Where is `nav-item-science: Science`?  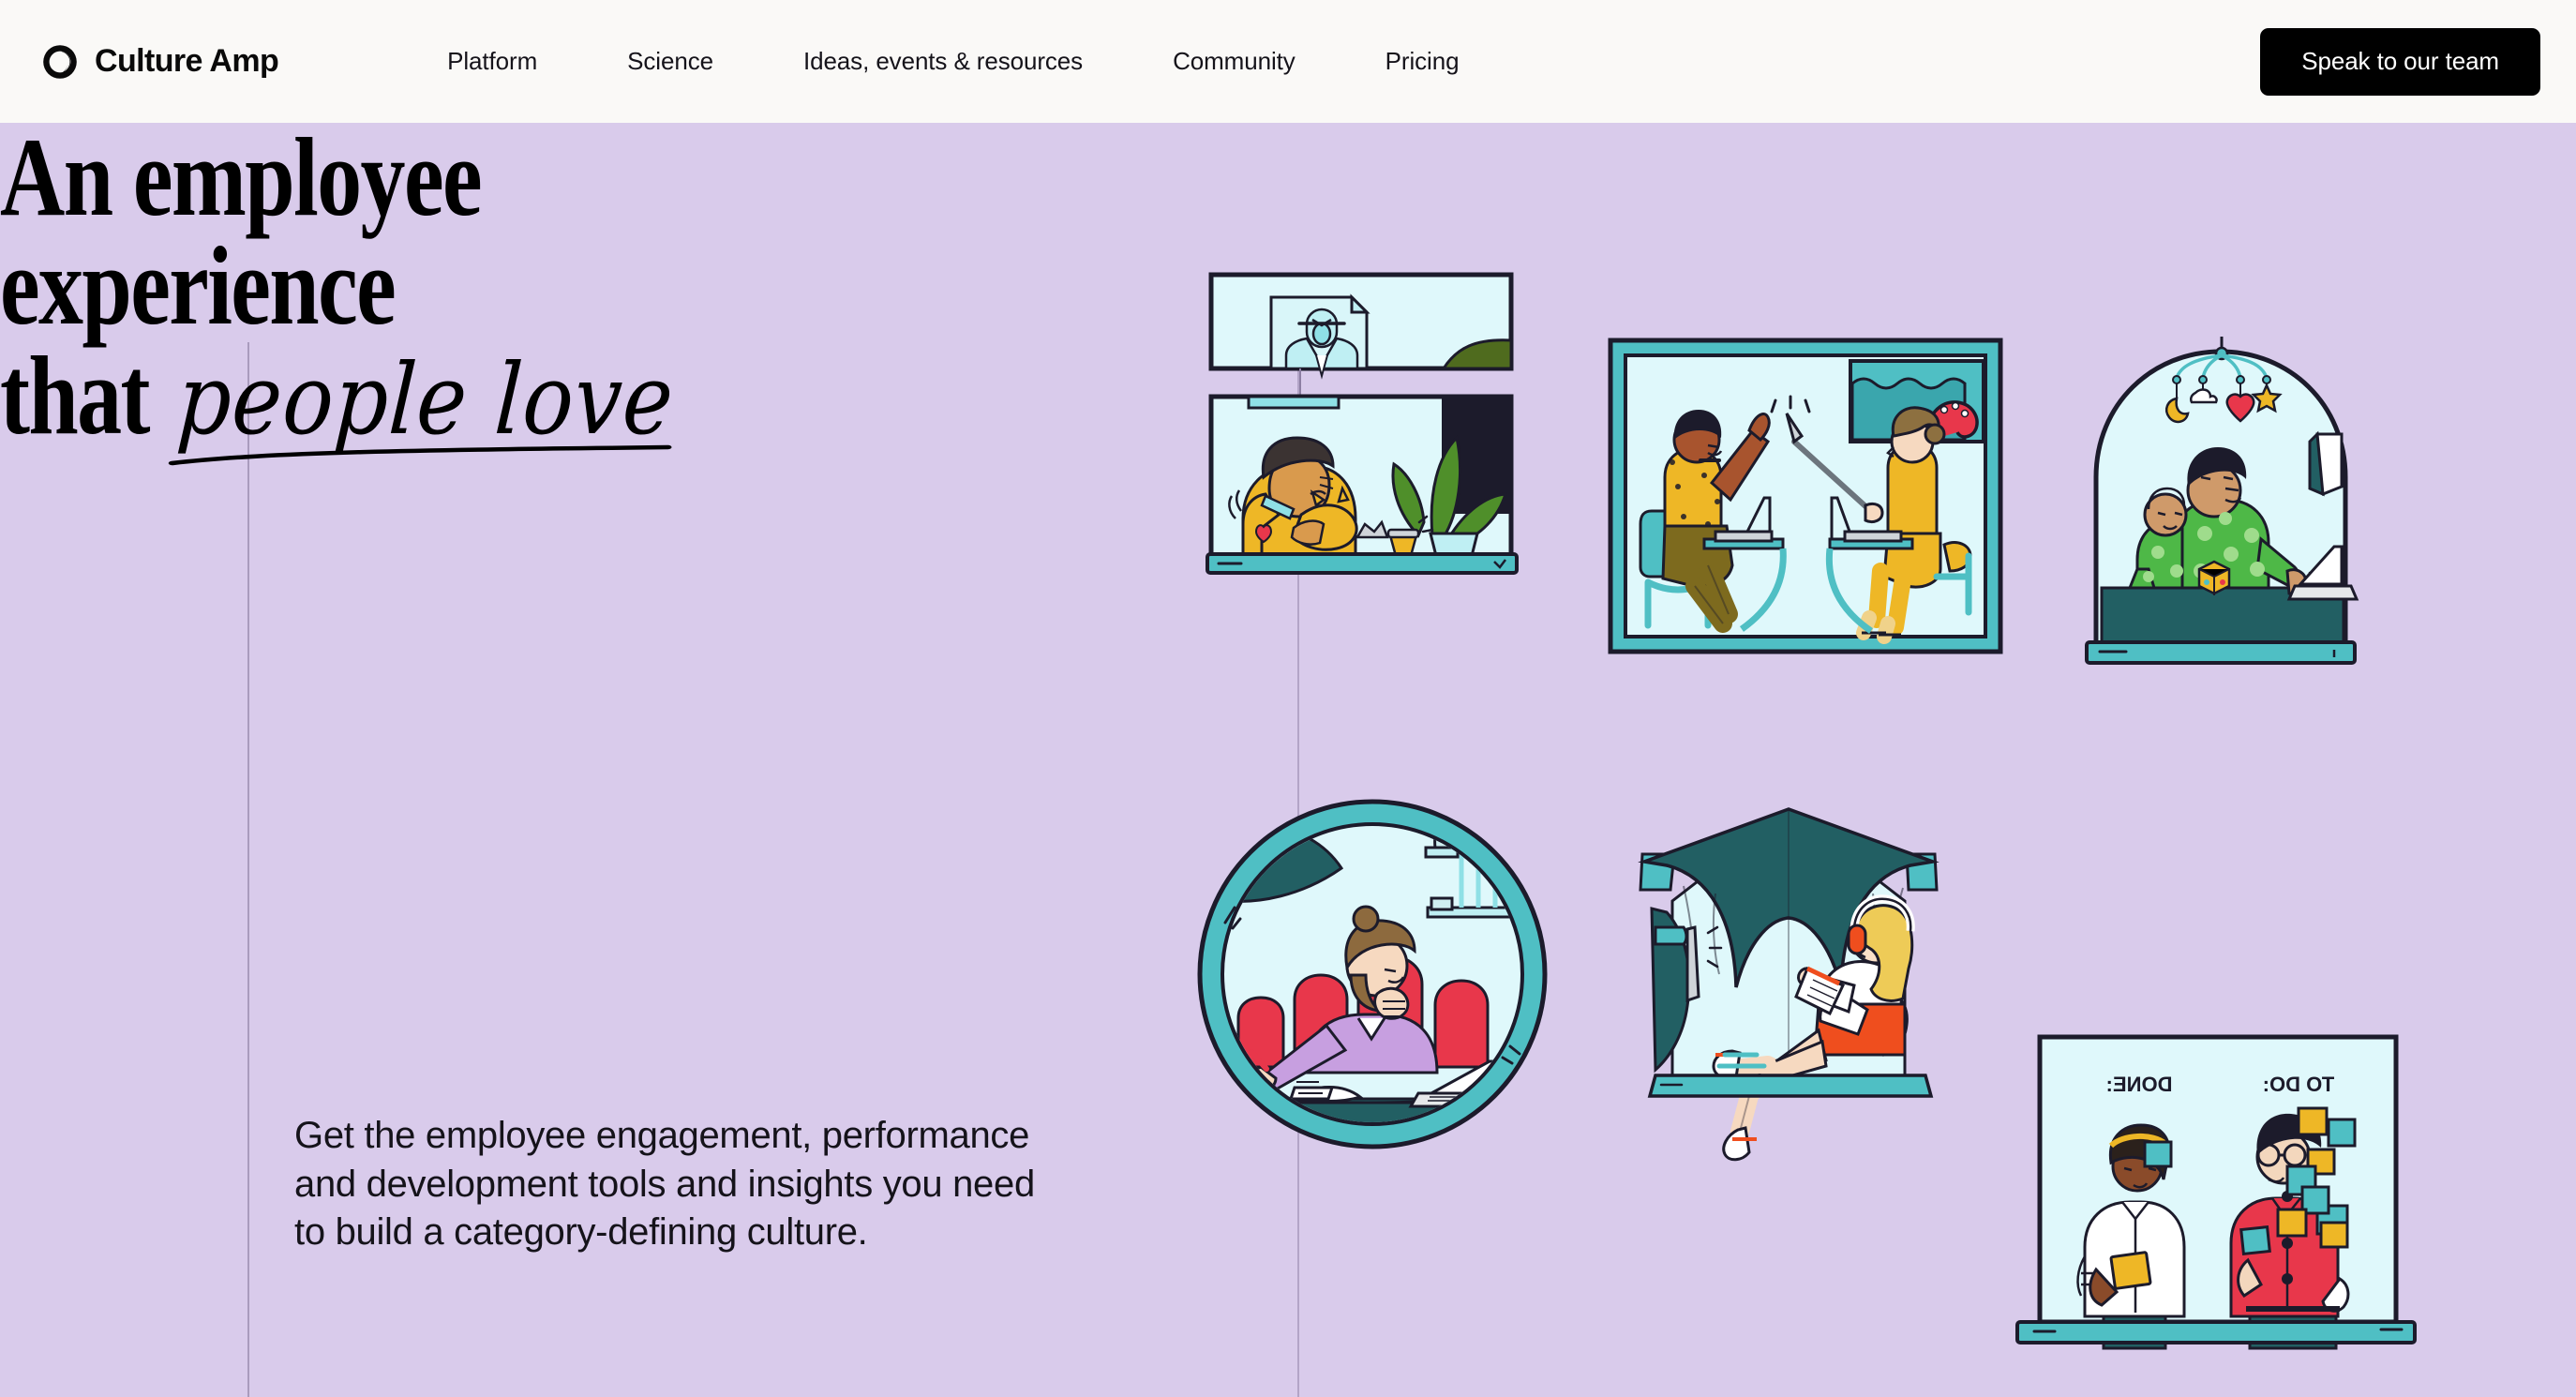
nav-item-science: Science is located at coordinates (670, 61).